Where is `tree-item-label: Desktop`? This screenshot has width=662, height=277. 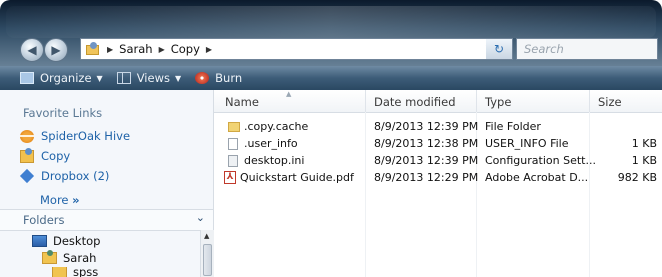
tree-item-label: Desktop is located at coordinates (77, 241).